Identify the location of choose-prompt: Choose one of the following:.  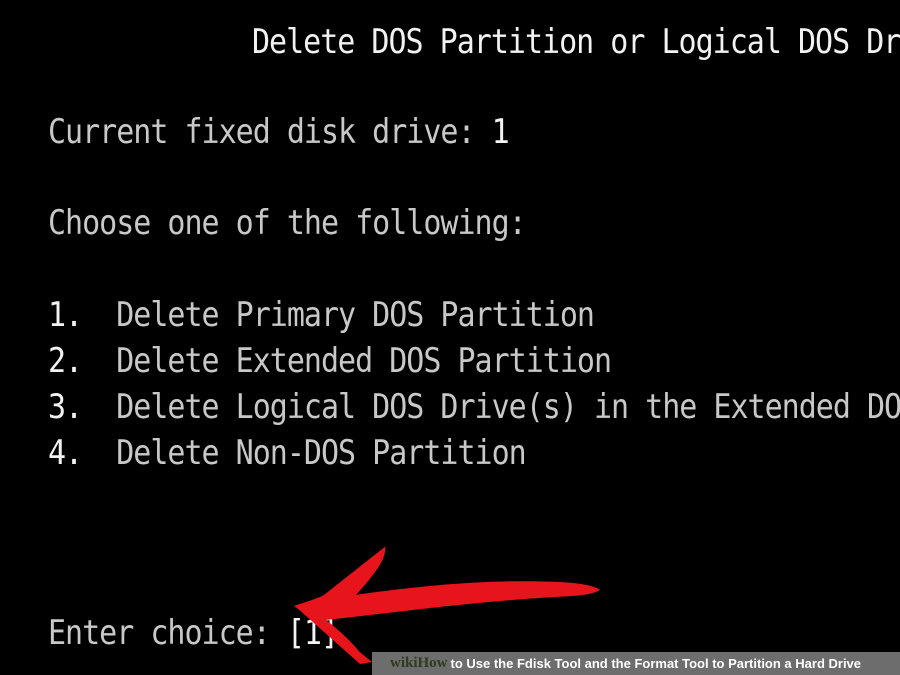
(287, 223).